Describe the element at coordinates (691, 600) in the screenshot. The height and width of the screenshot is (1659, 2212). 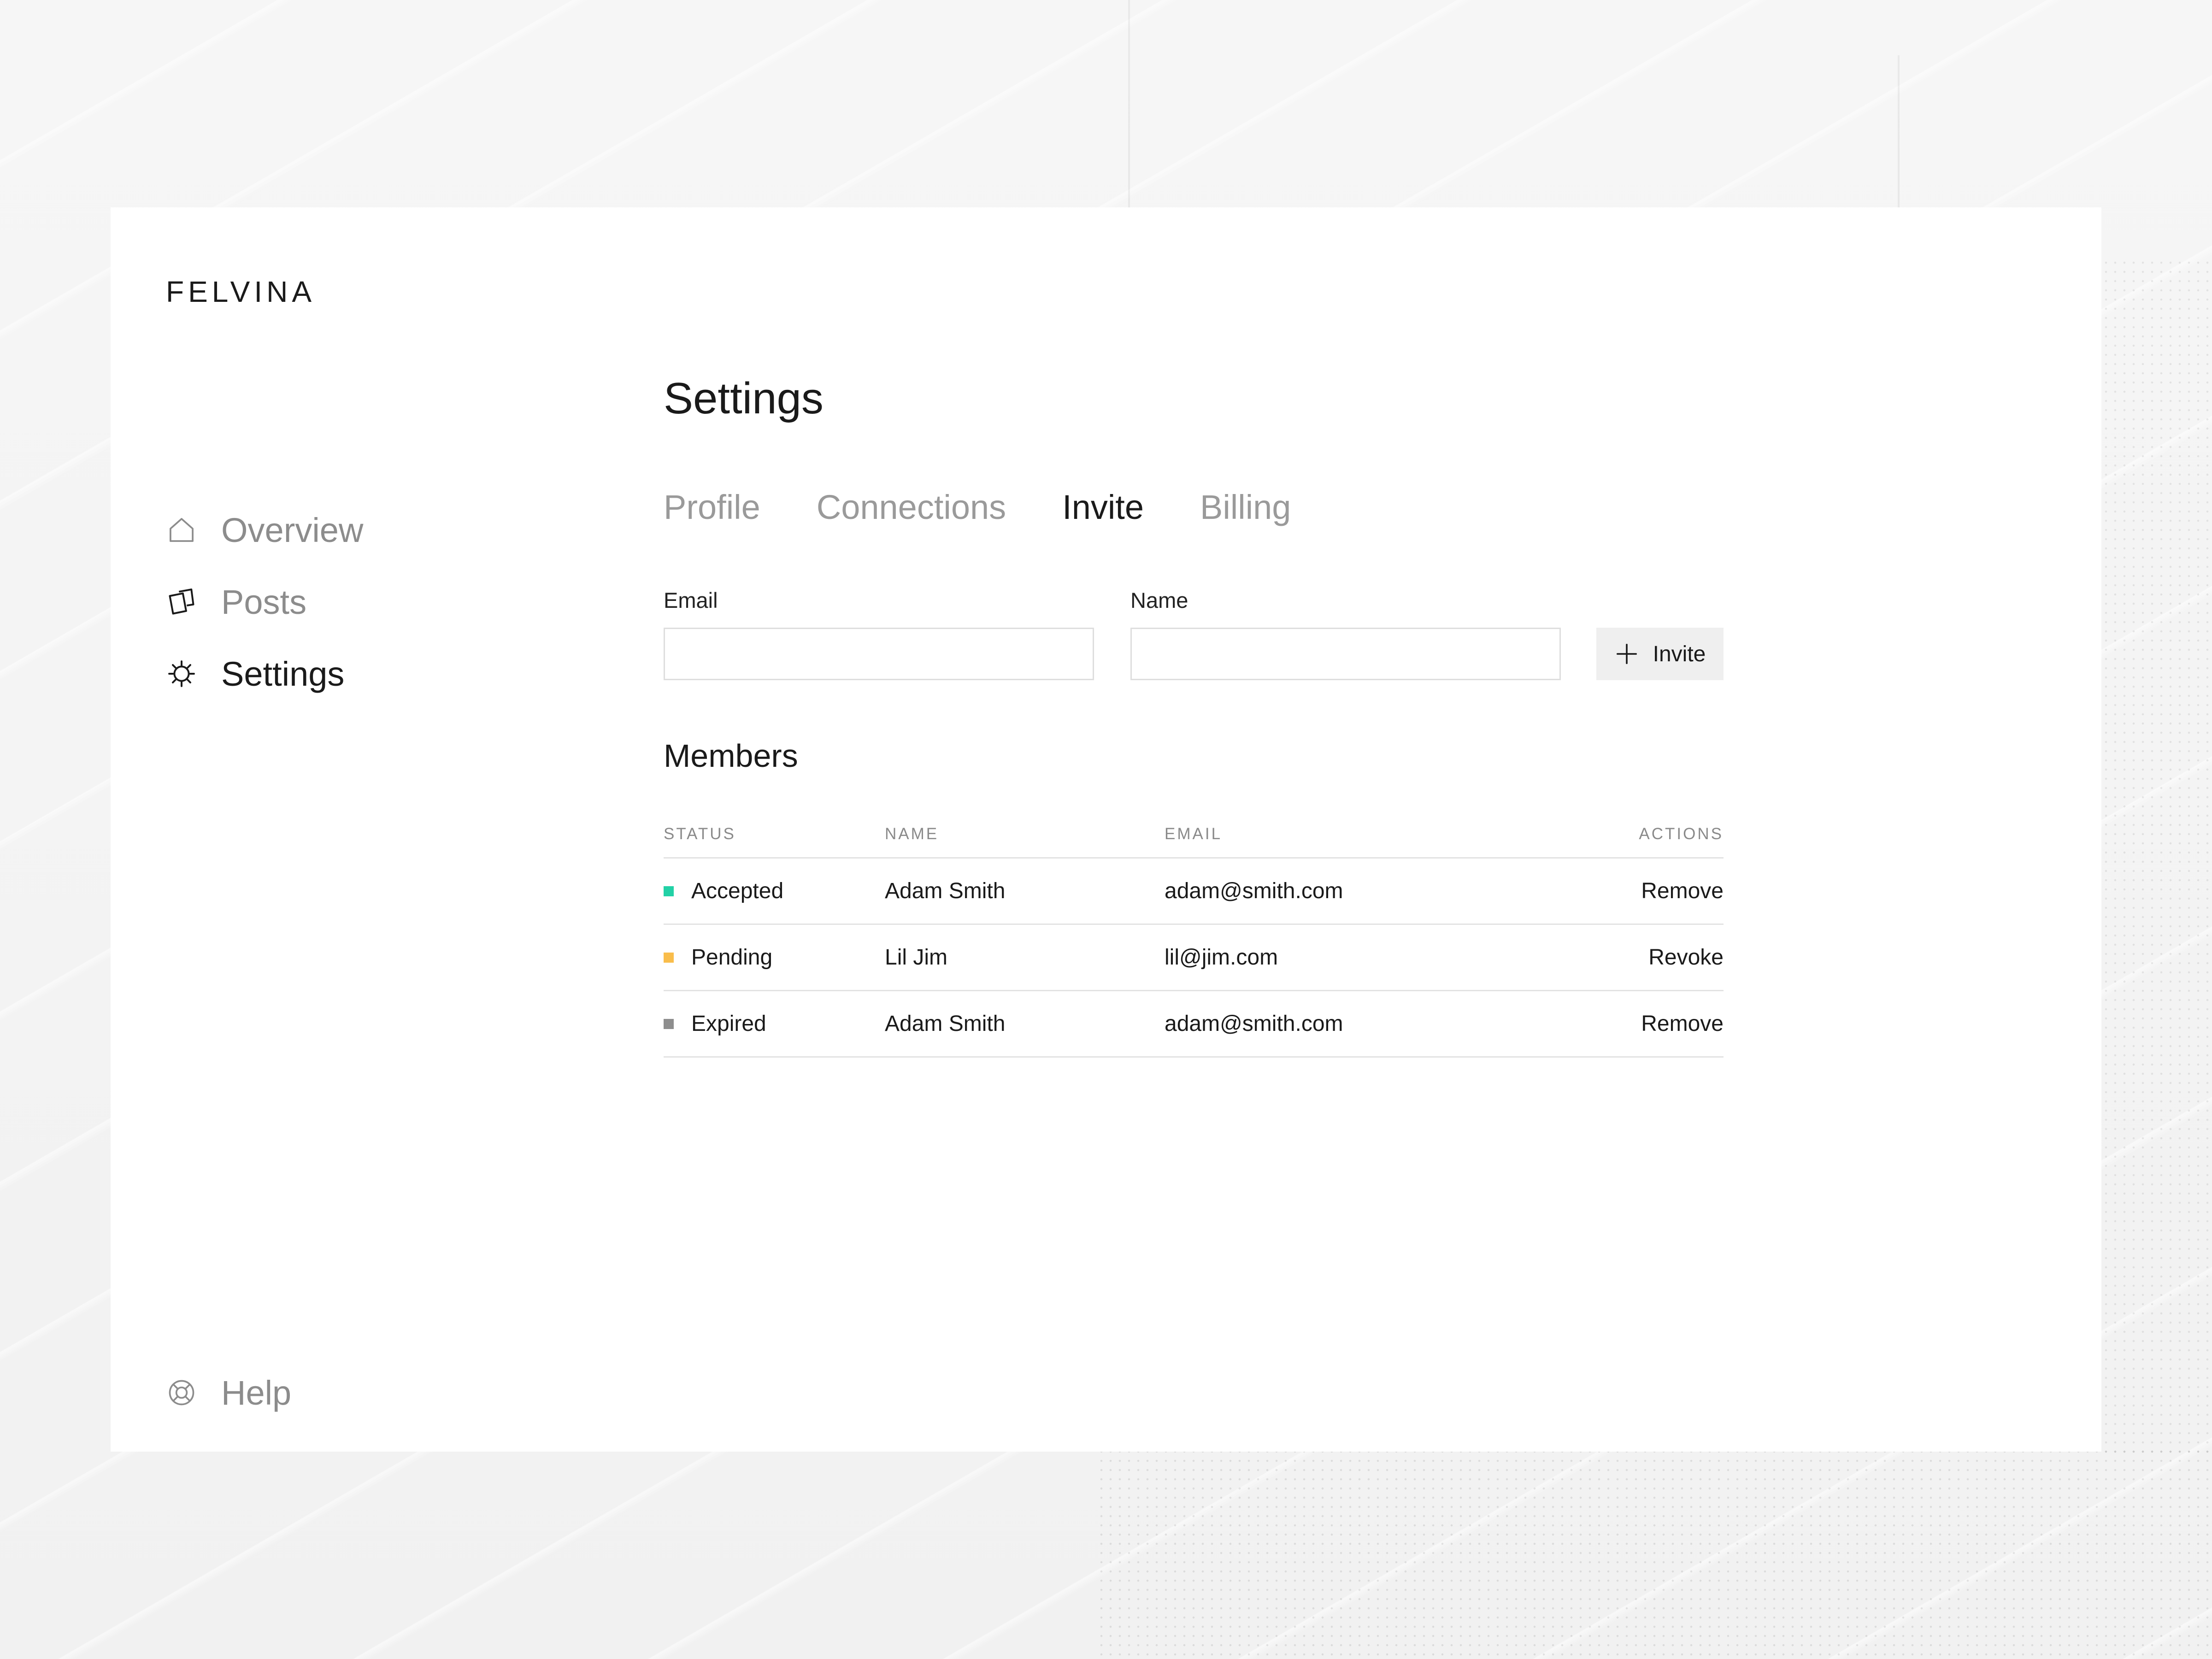
I see `email-label: Email` at that location.